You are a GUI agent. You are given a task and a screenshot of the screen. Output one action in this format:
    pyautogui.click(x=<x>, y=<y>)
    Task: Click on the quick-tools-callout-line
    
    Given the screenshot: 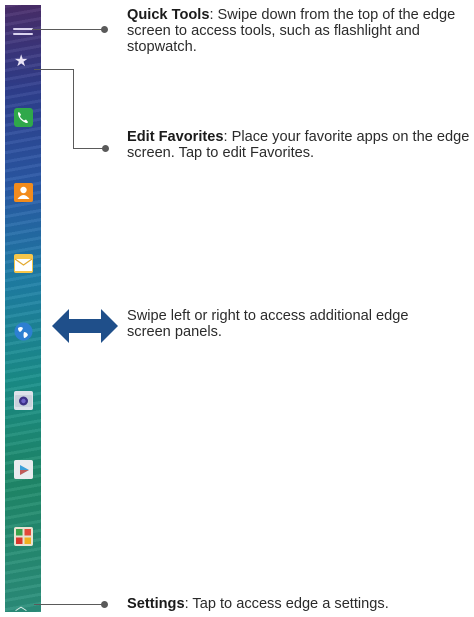 What is the action you would take?
    pyautogui.click(x=68, y=29)
    